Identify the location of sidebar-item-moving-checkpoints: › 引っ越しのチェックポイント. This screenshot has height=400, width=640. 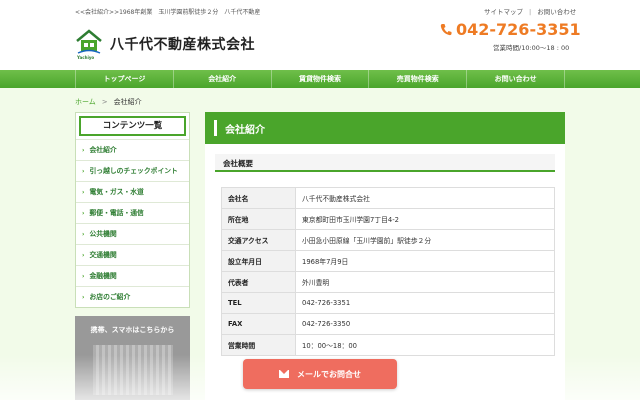
(132, 170).